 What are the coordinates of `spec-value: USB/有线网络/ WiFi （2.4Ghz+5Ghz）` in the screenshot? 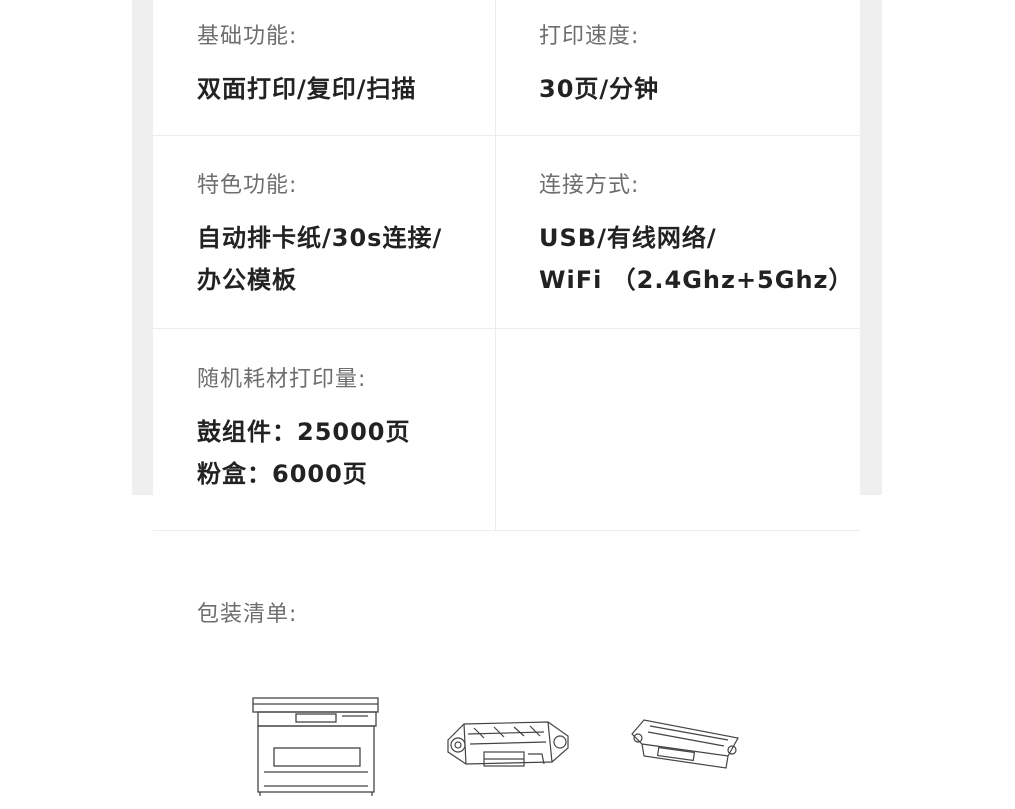 It's located at (696, 259).